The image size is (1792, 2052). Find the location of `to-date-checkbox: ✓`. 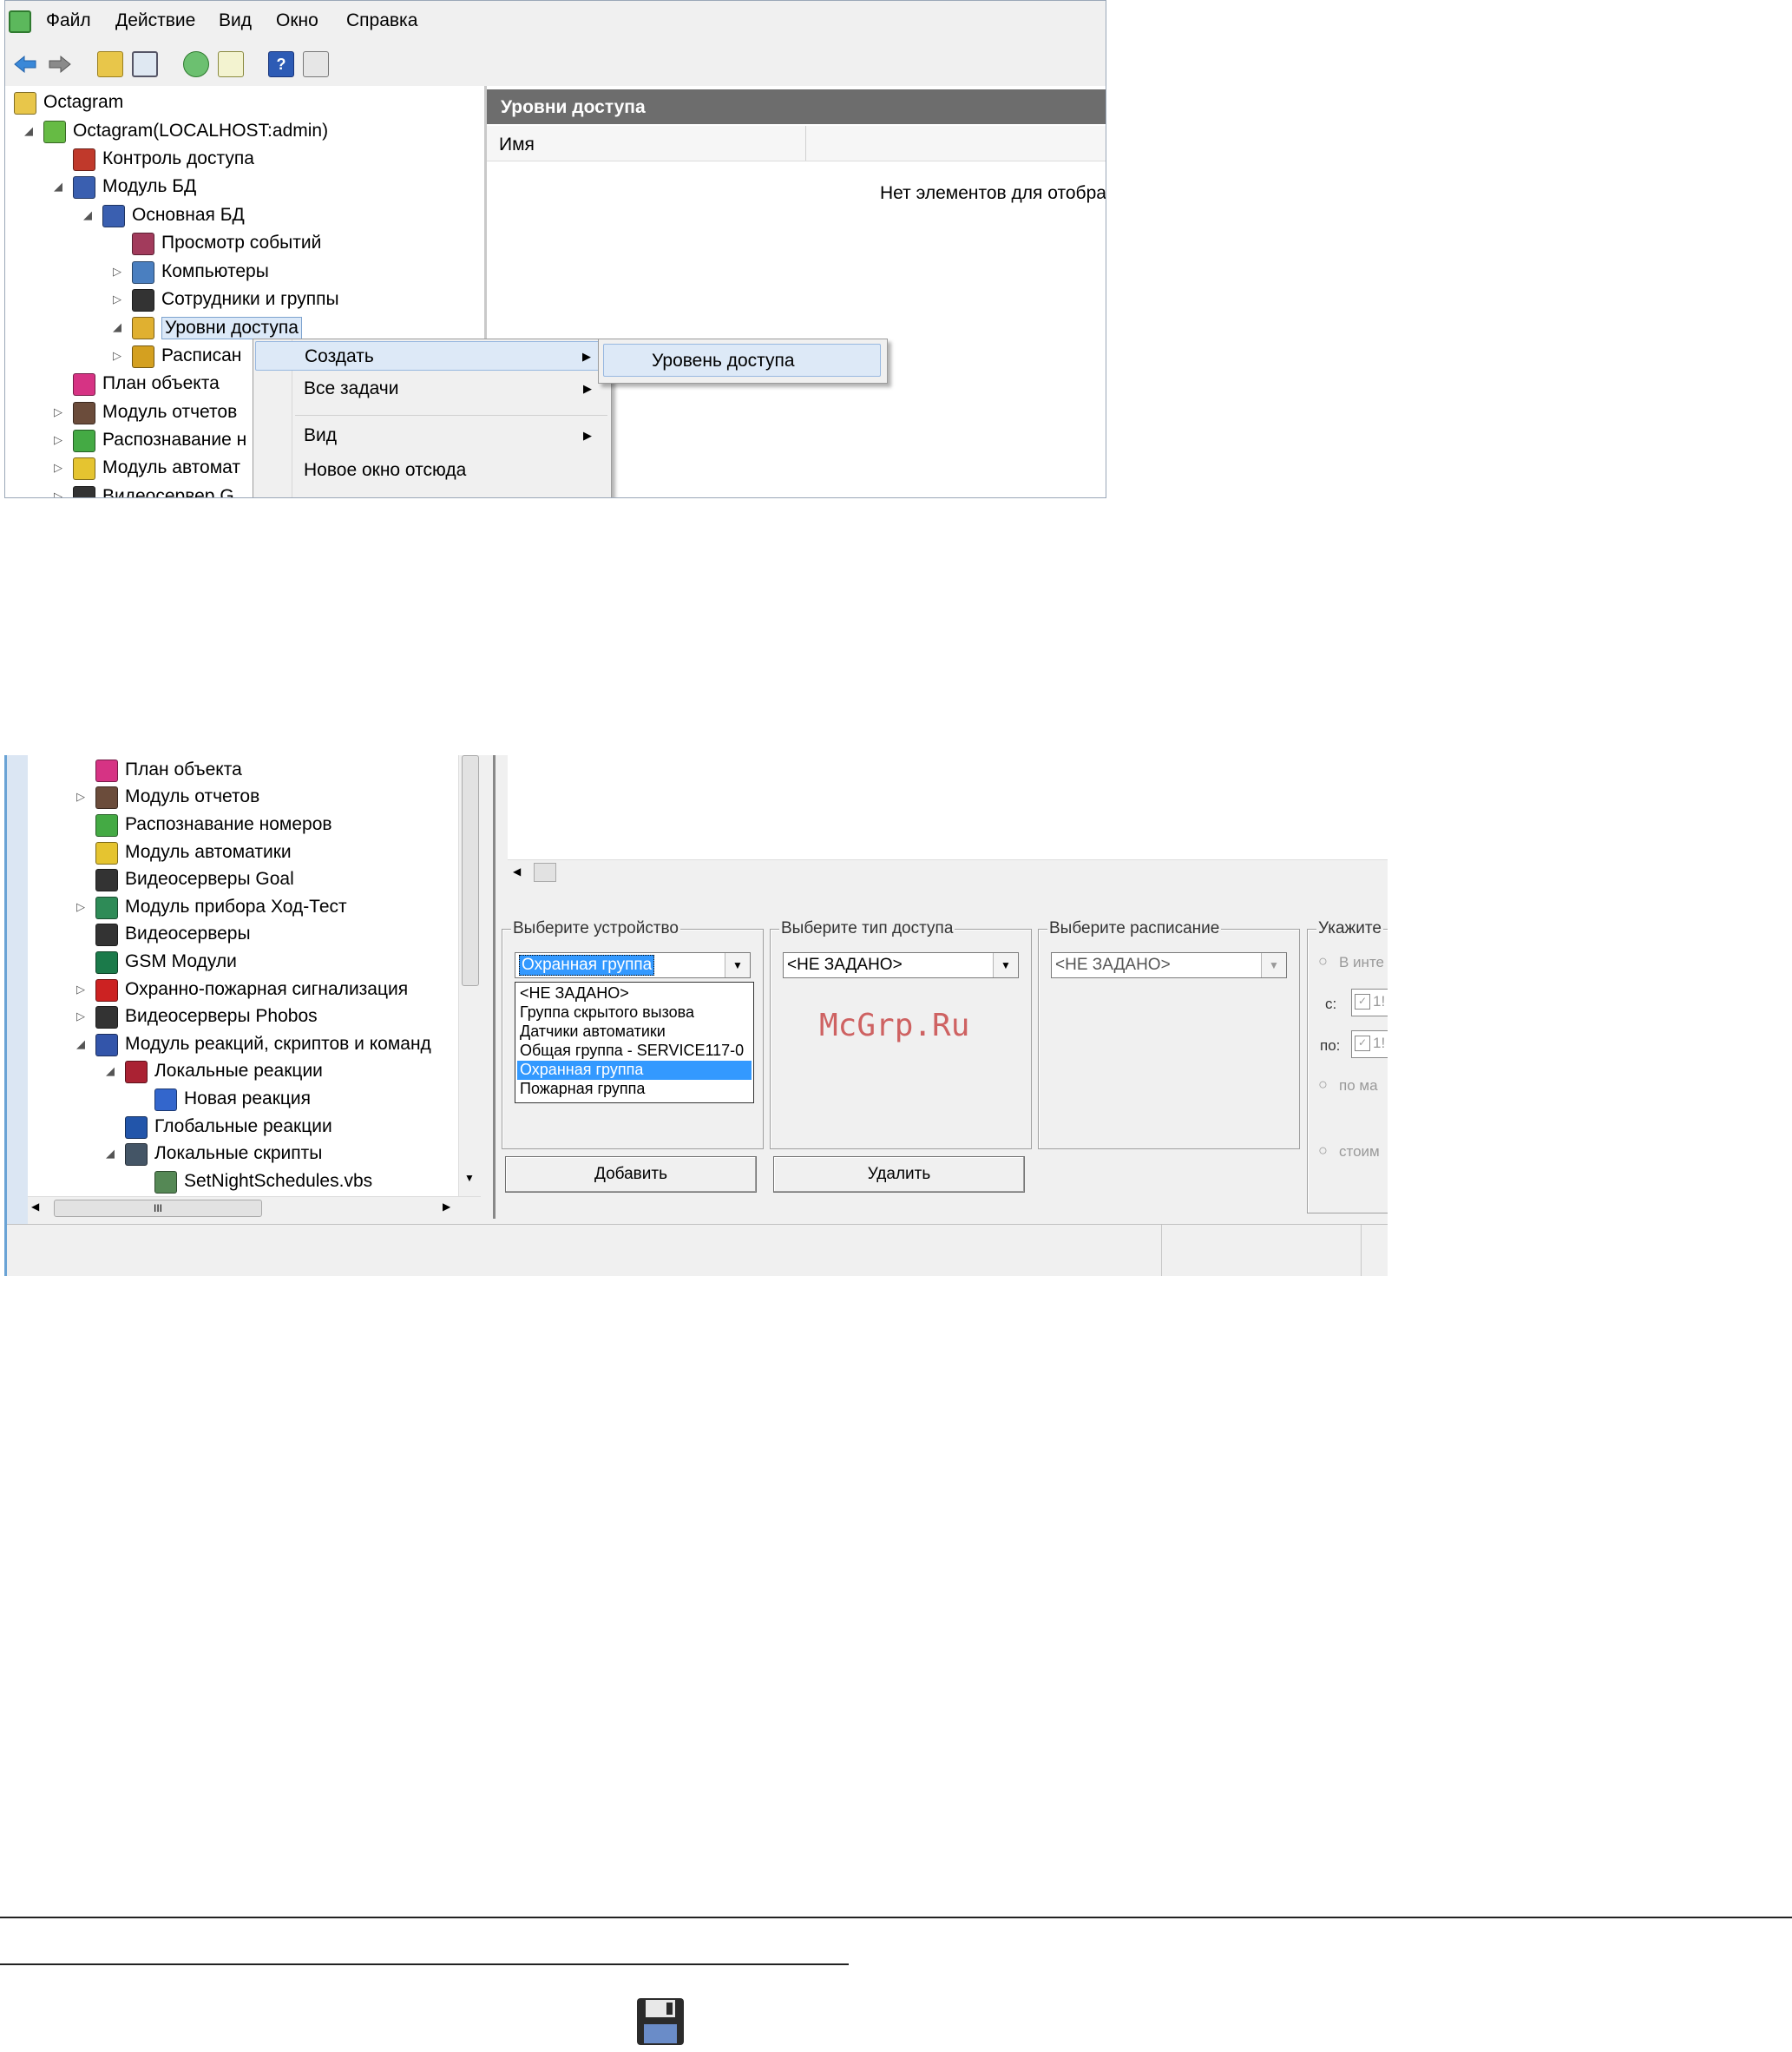

to-date-checkbox: ✓ is located at coordinates (1362, 1044).